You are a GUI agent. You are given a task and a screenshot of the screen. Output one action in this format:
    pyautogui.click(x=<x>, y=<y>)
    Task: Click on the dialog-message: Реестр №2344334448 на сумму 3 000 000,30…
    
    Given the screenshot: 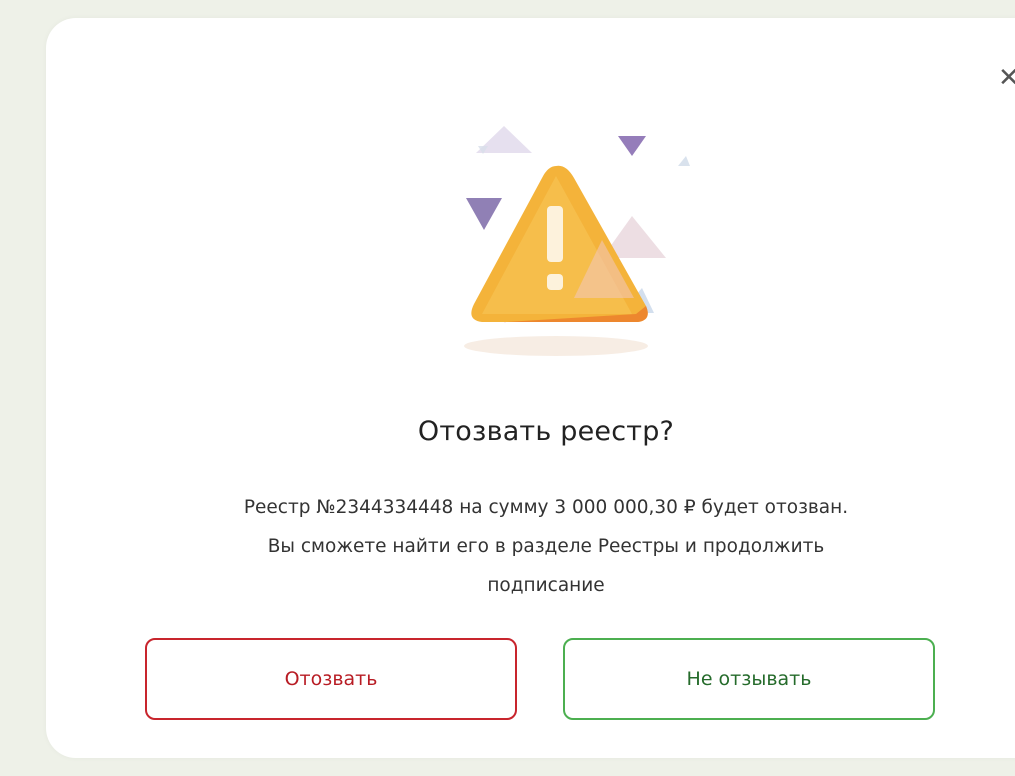 What is the action you would take?
    pyautogui.click(x=530, y=546)
    